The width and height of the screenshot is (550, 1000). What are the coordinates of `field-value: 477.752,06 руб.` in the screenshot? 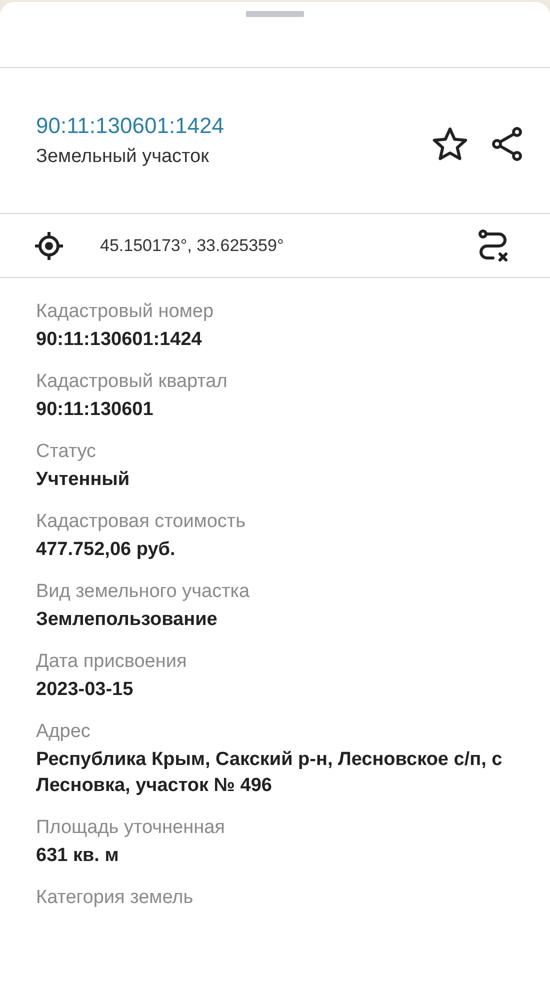 It's located at (106, 550).